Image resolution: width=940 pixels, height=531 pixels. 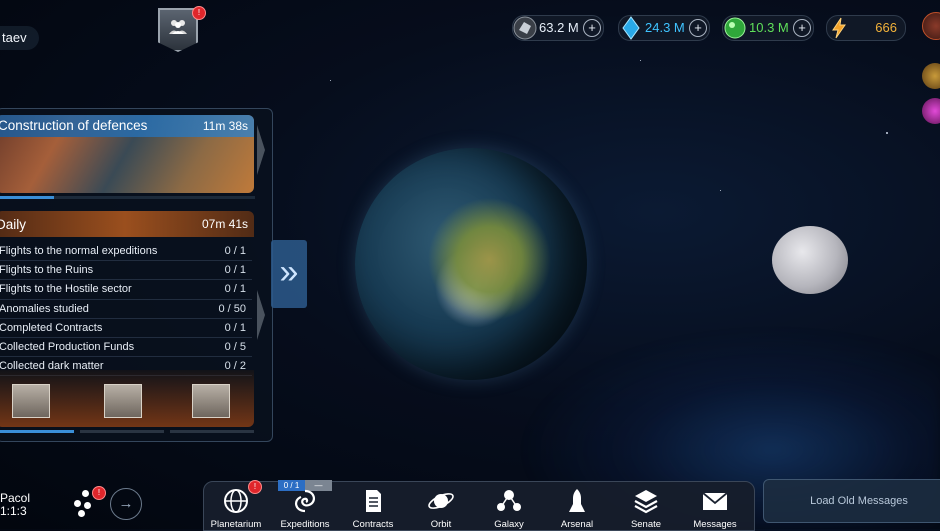 I want to click on daily-task-row: Anomalies studied 0 / 50, so click(x=126, y=309).